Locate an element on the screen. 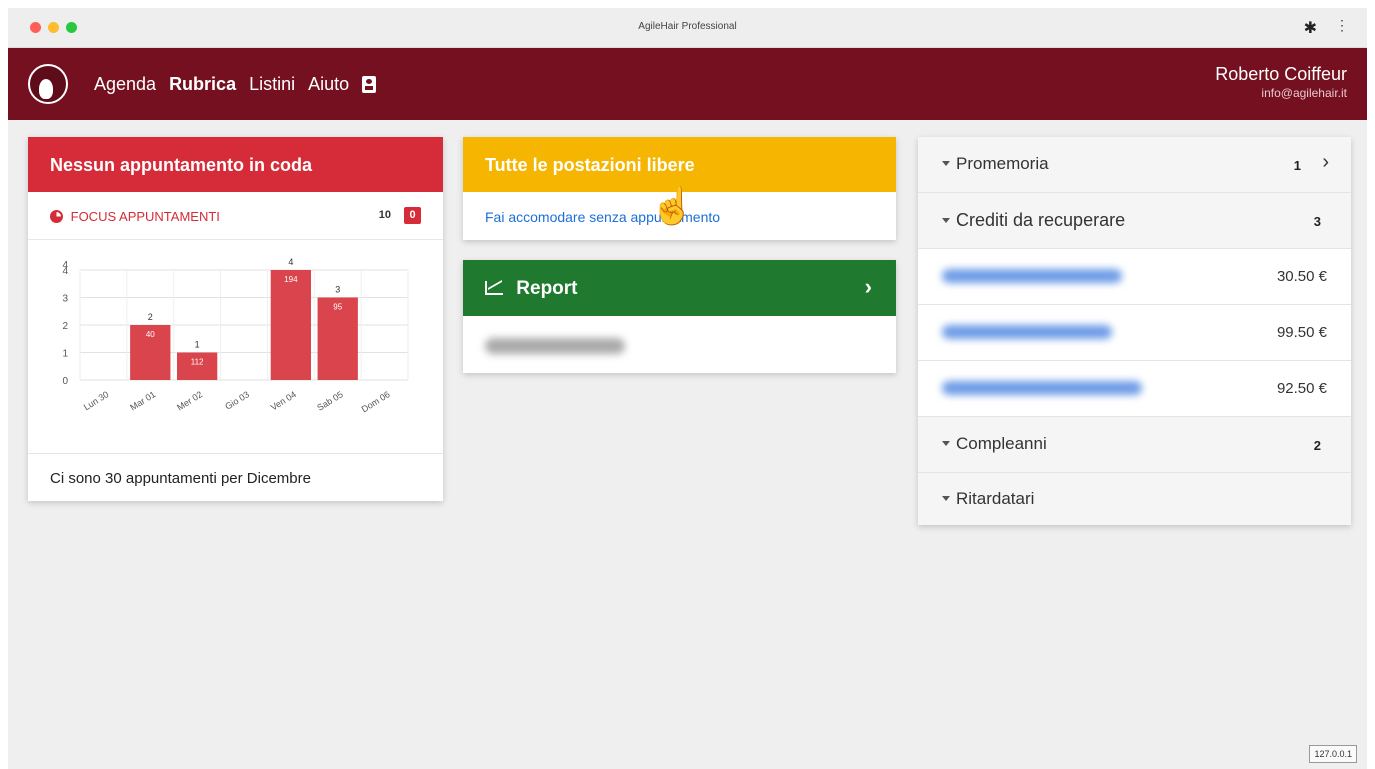 The height and width of the screenshot is (769, 1375). stations-card-title: Tutte le postazioni libere is located at coordinates (679, 164).